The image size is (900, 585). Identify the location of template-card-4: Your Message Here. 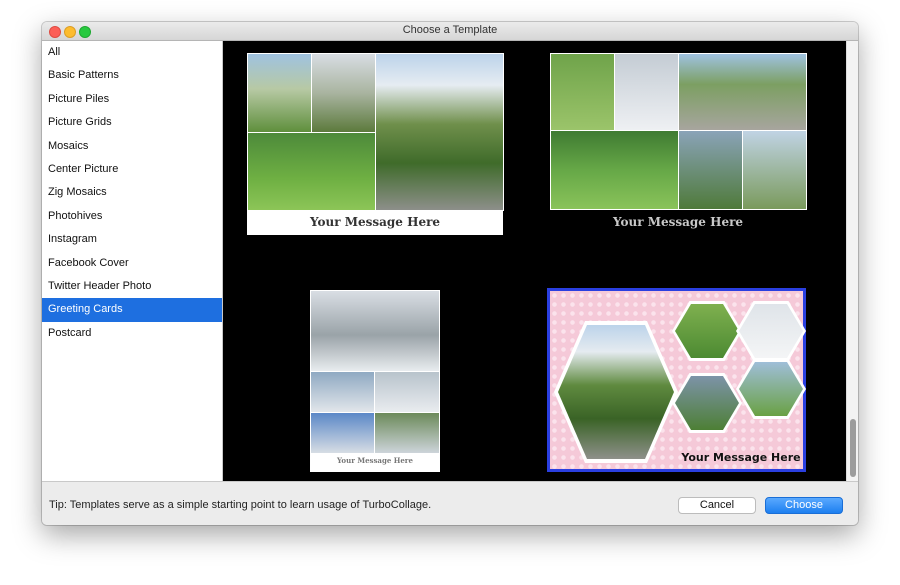
(676, 380).